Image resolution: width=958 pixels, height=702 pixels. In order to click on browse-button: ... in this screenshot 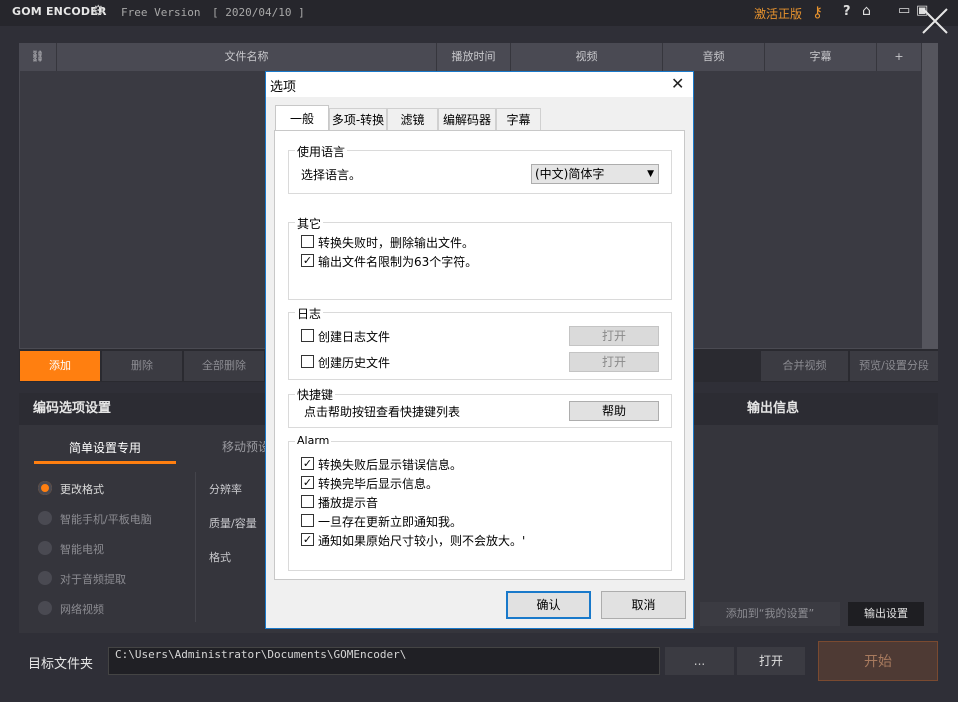, I will do `click(699, 661)`.